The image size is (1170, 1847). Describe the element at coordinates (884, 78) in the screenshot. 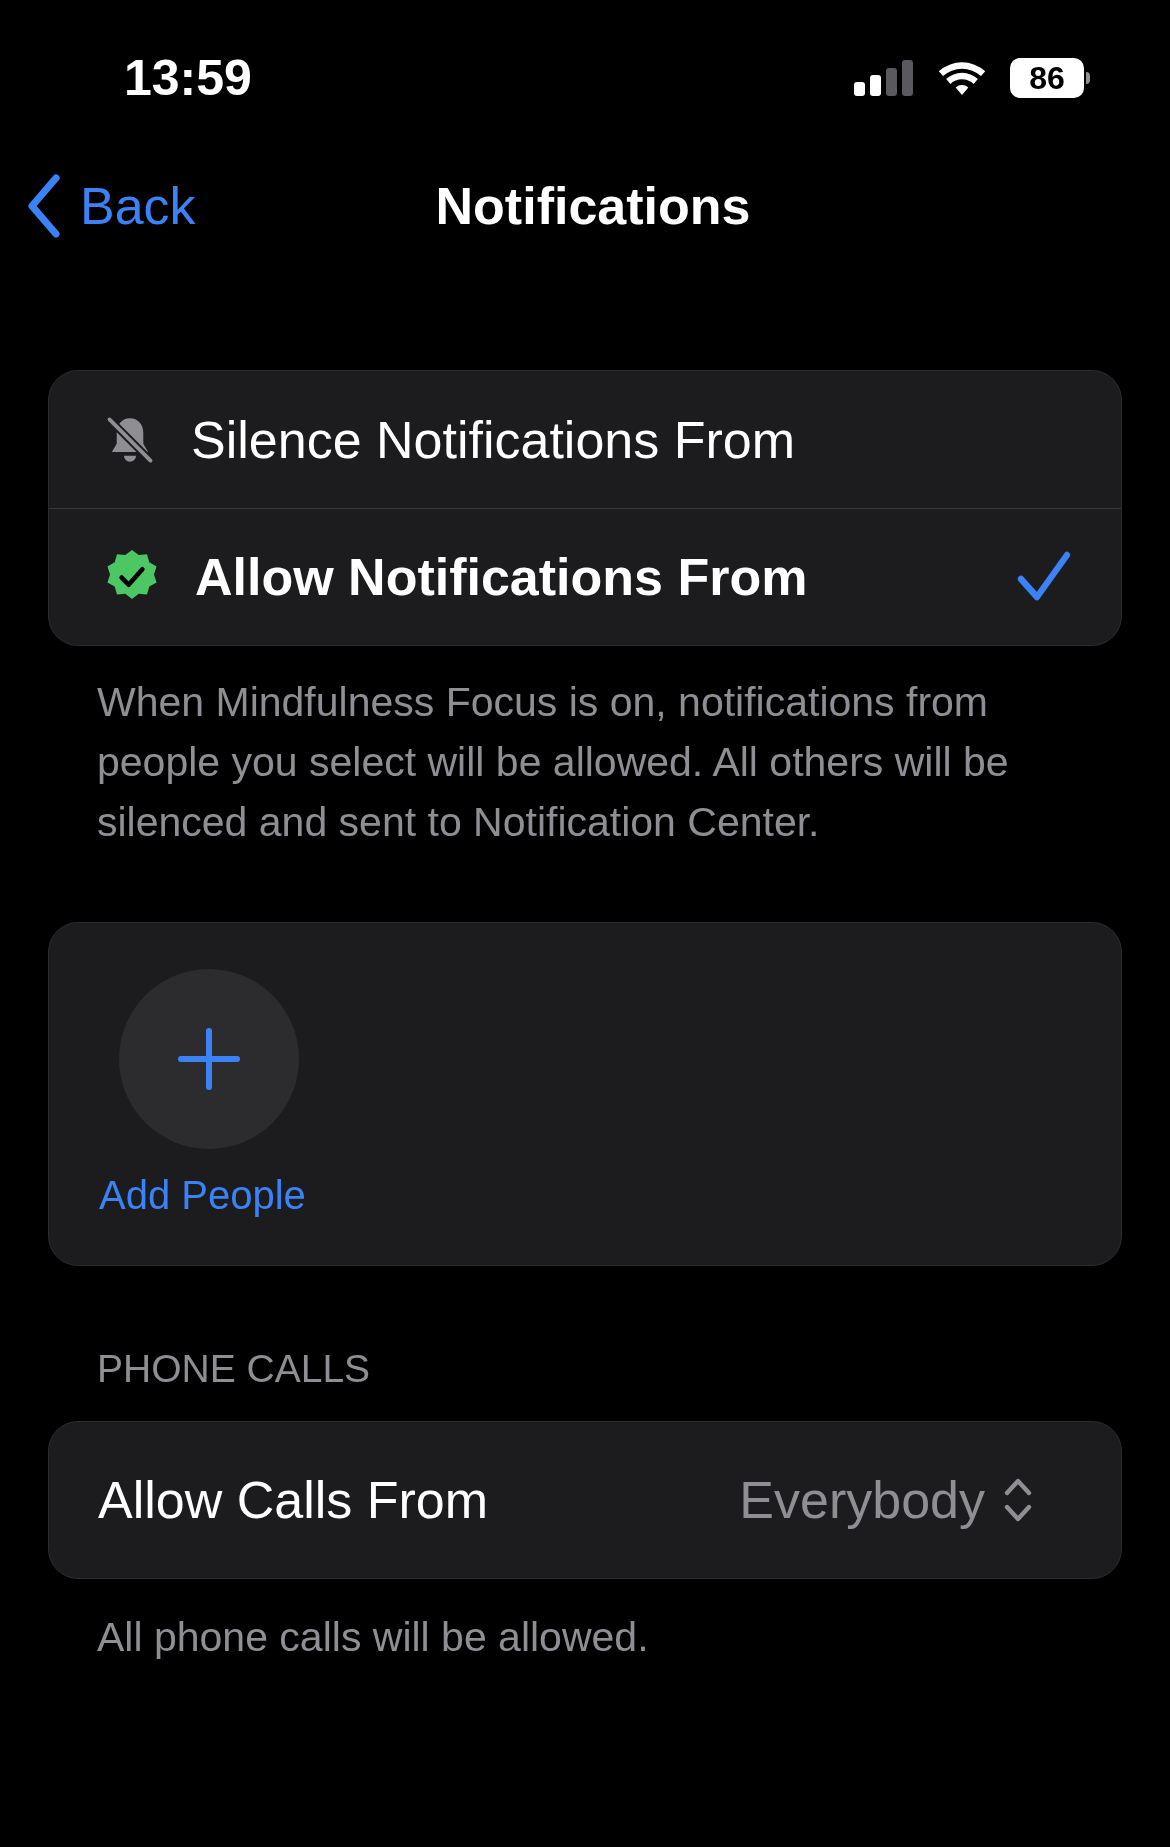

I see `signal-icon` at that location.